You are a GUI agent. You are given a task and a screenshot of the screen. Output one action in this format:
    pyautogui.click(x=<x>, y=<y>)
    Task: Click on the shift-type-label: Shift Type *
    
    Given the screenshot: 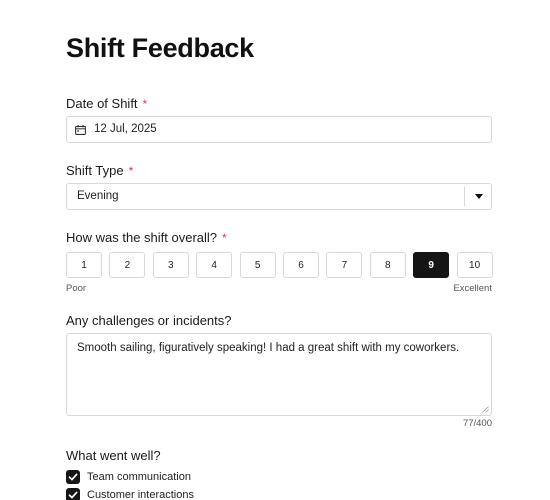 What is the action you would take?
    pyautogui.click(x=99, y=170)
    